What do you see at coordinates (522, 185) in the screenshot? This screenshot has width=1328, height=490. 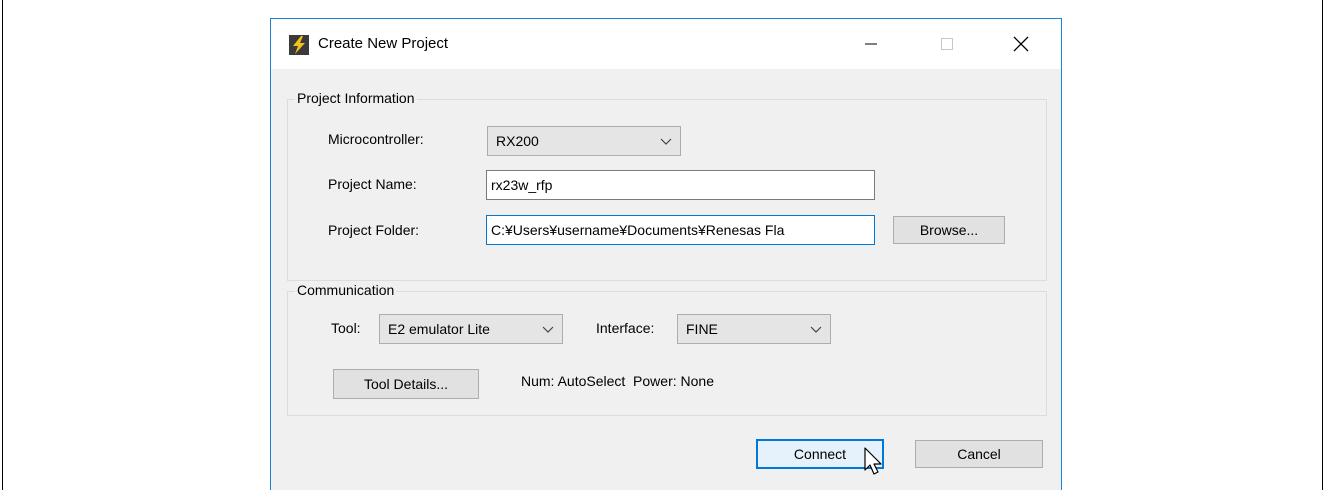 I see `project-name-value: rx23w_rfp` at bounding box center [522, 185].